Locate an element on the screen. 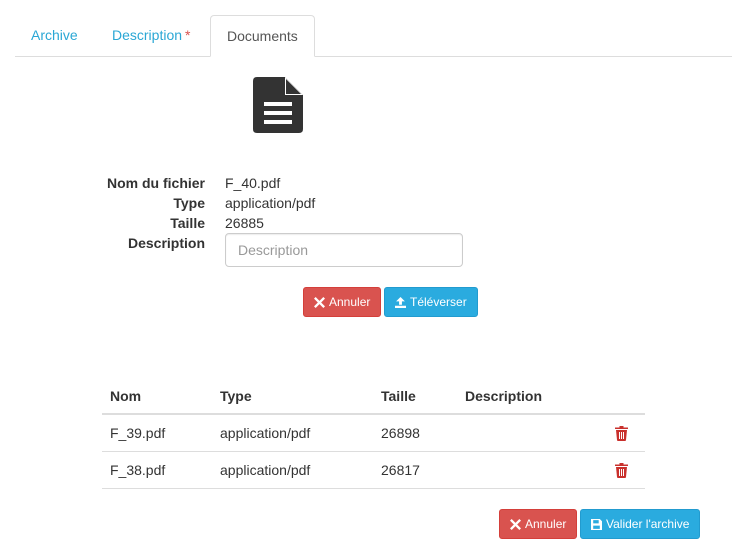  header-size: Taille is located at coordinates (415, 396).